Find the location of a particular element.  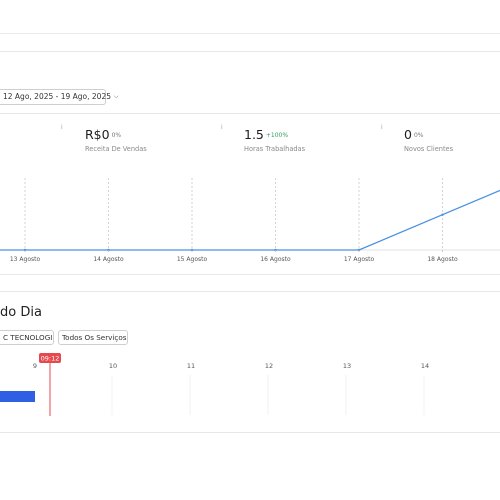

company-select: C TECNOLOGI ⌵ is located at coordinates (27, 337).